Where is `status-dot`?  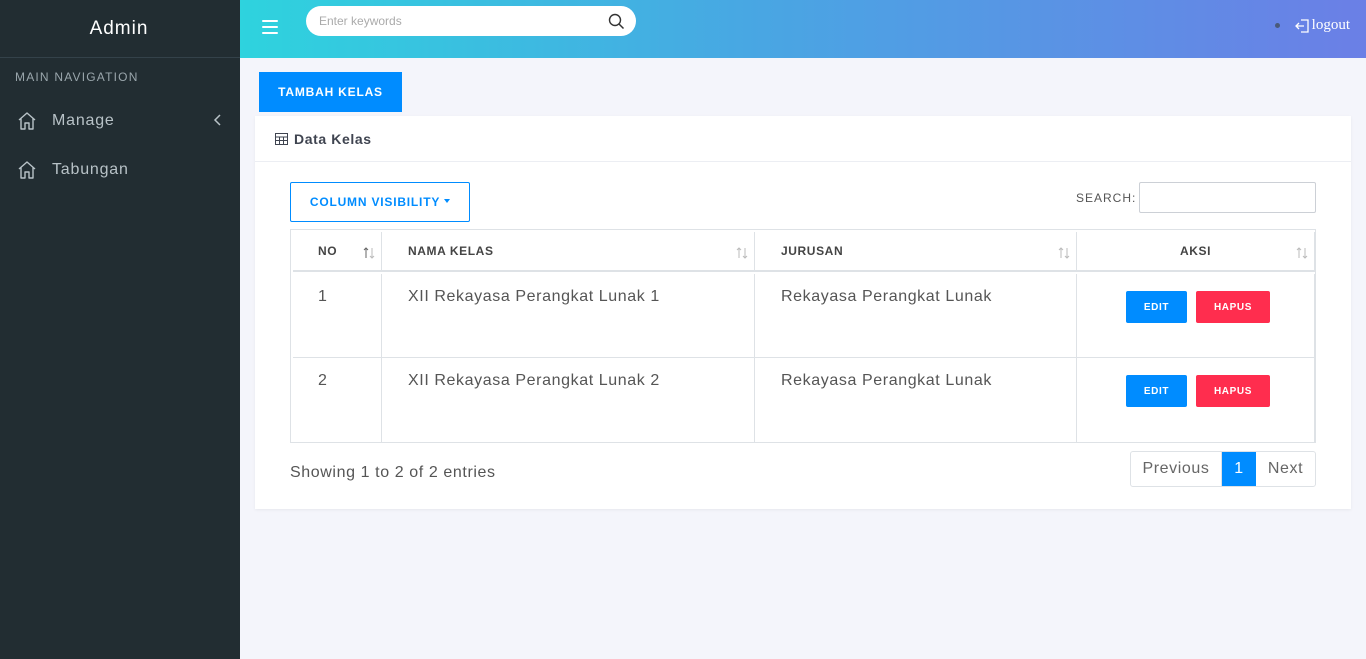
status-dot is located at coordinates (1277, 25).